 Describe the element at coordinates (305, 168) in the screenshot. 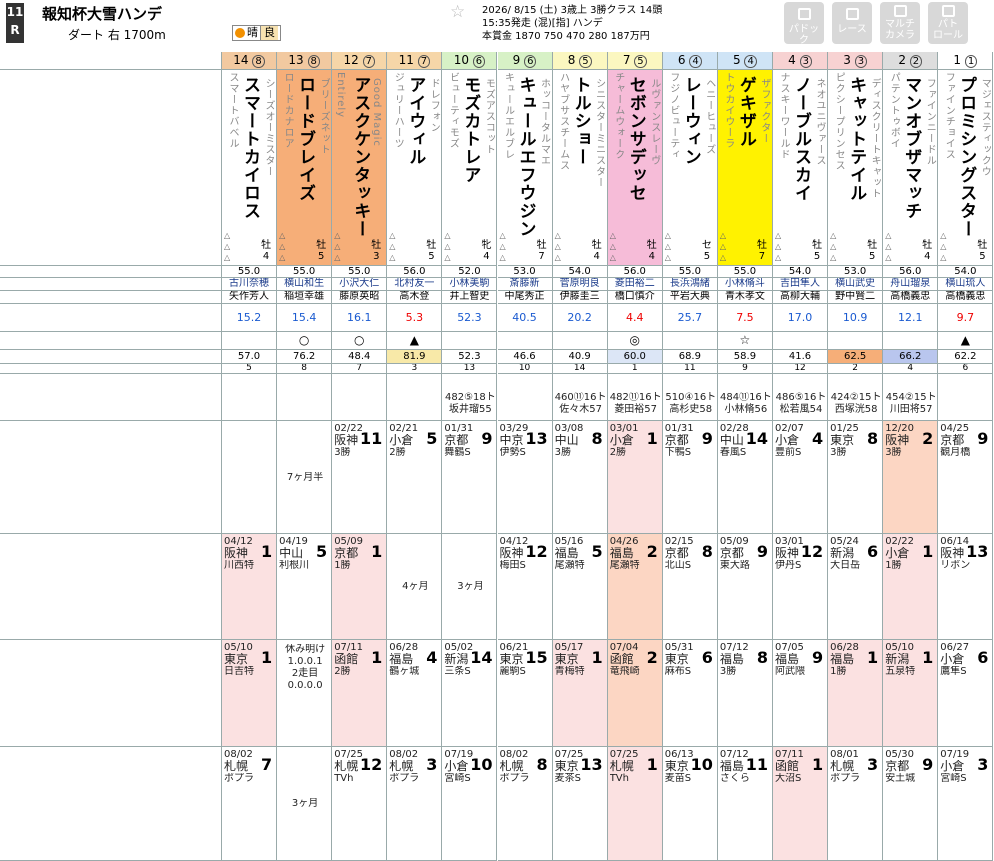

I see `horse-name-cell: ロードカナロア ロードブレイズ ブリーズネット △ △ △ 牡 5` at that location.